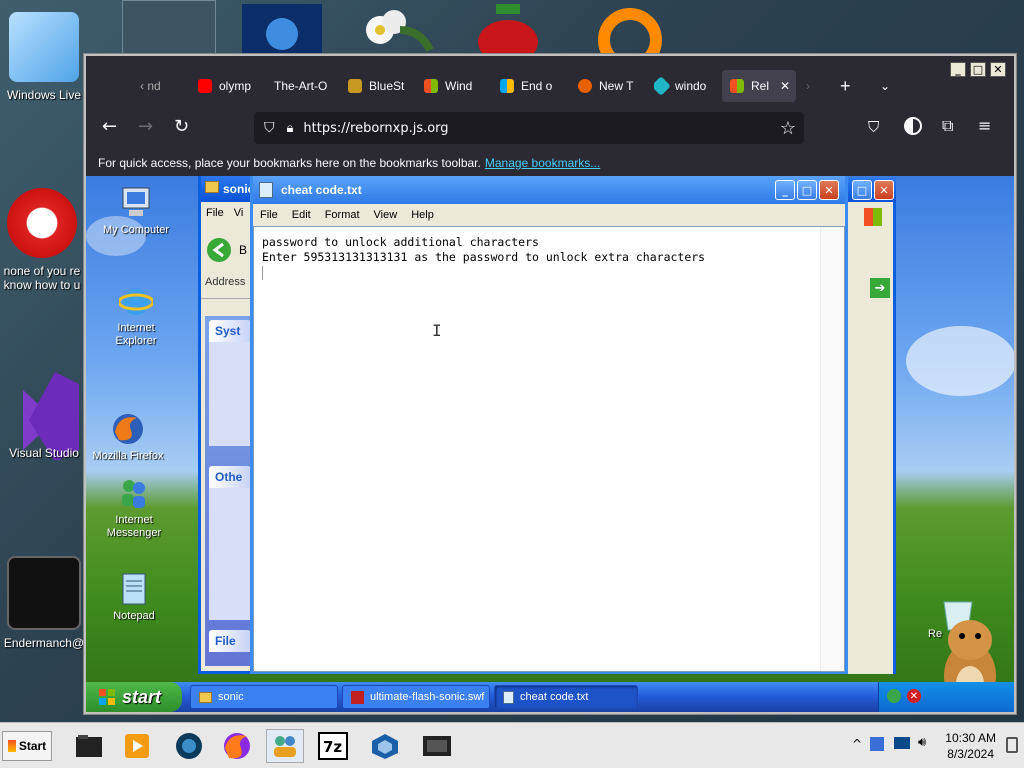  Describe the element at coordinates (237, 746) in the screenshot. I see `firefox-taskbar-icon` at that location.